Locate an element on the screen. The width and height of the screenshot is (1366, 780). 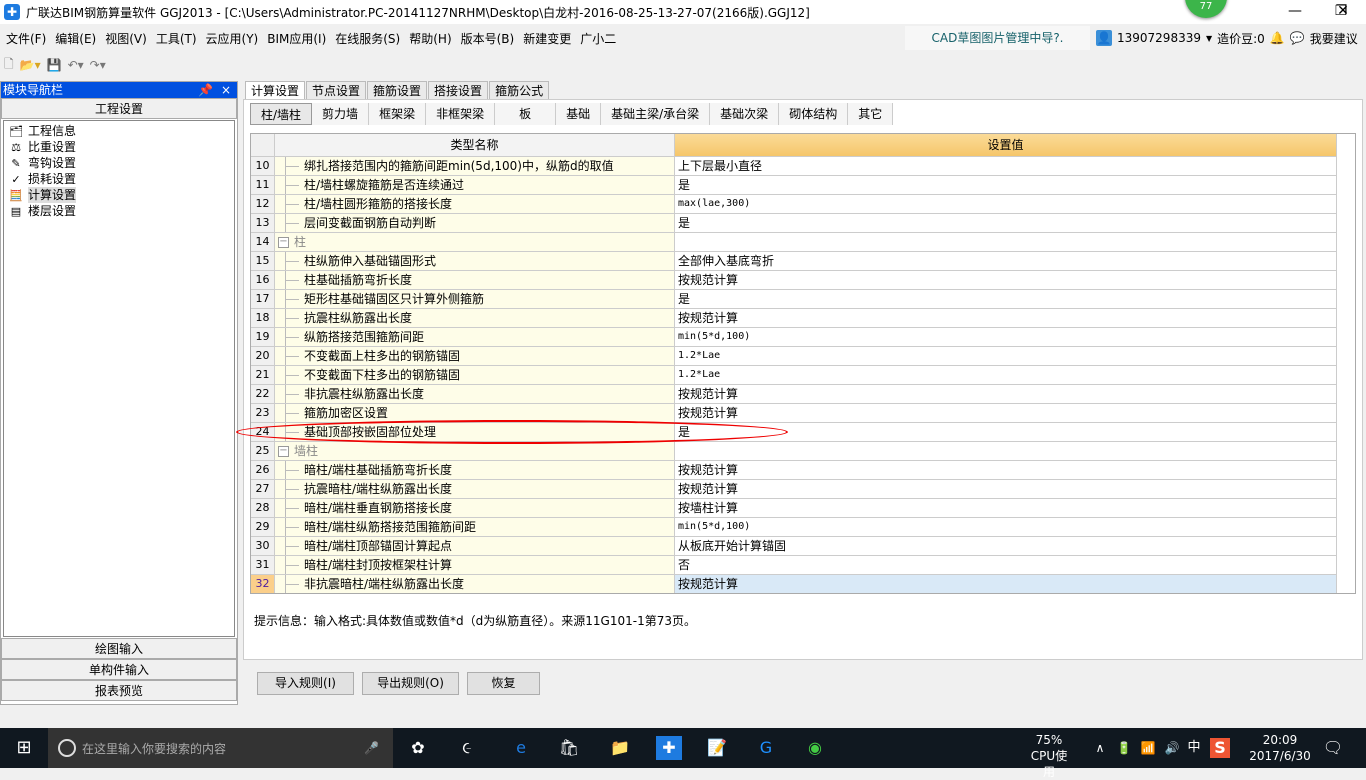
table-row: 12 柱/墙柱圆形箍筋的搭接长度 max(lae,300) is located at coordinates (794, 204).